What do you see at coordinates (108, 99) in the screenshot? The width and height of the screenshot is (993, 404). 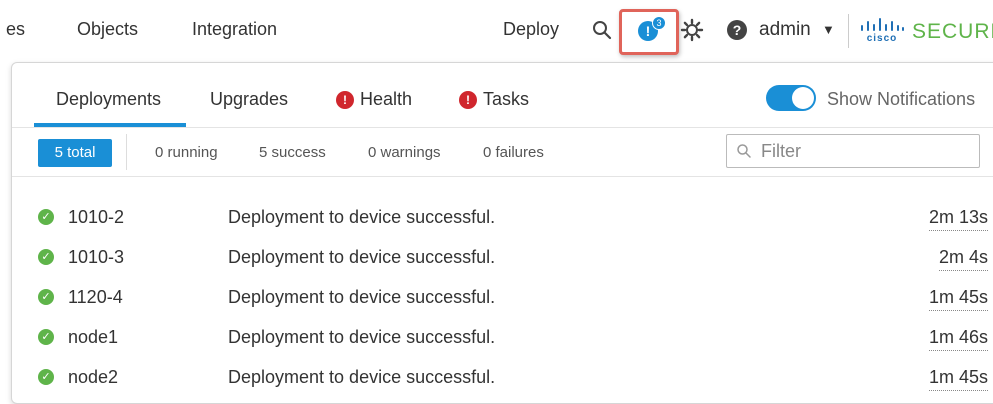 I see `tab-deployments: Deployments` at bounding box center [108, 99].